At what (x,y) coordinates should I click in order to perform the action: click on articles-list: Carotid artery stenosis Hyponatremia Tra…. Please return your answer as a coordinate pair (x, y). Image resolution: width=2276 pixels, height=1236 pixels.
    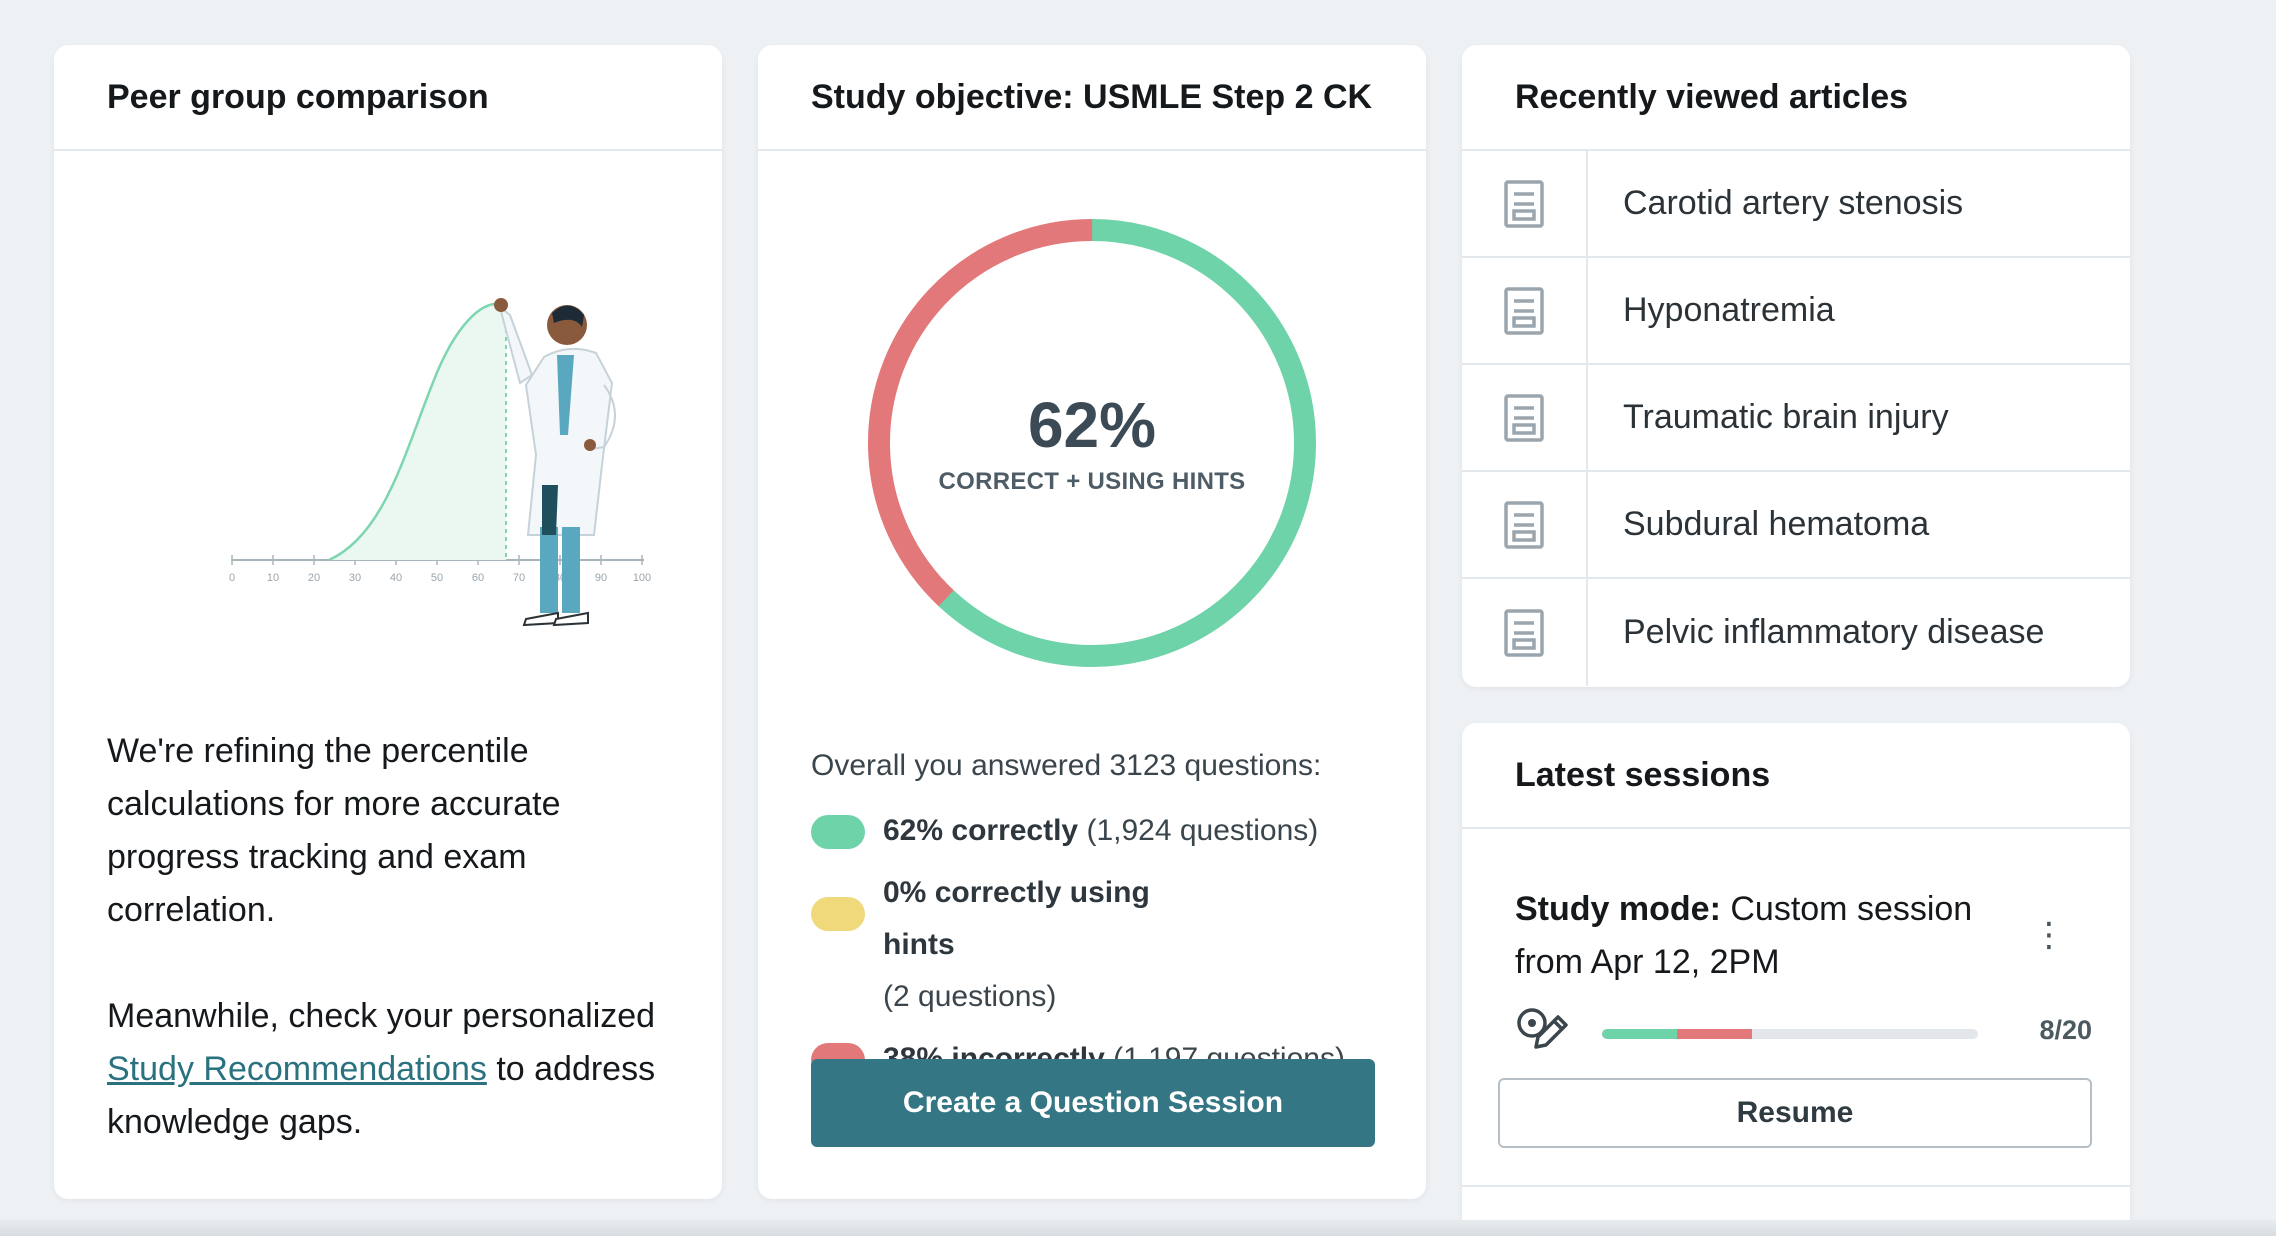
    Looking at the image, I should click on (1796, 418).